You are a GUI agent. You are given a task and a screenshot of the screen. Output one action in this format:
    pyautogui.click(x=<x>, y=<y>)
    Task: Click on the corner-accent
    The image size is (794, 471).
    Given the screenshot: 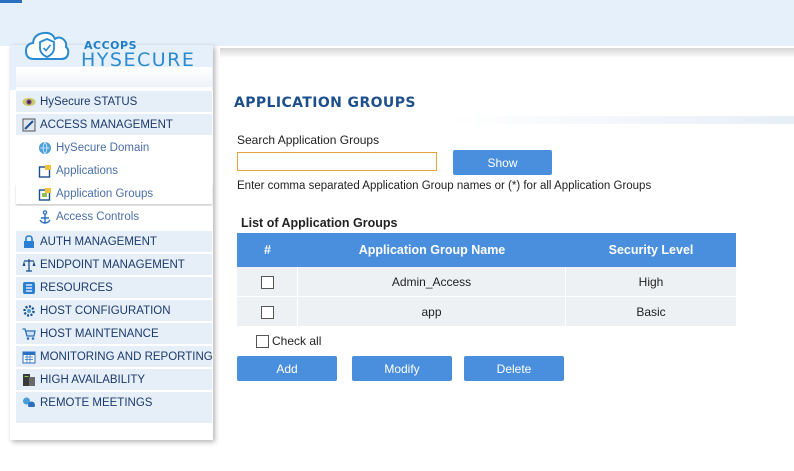 What is the action you would take?
    pyautogui.click(x=11, y=1)
    